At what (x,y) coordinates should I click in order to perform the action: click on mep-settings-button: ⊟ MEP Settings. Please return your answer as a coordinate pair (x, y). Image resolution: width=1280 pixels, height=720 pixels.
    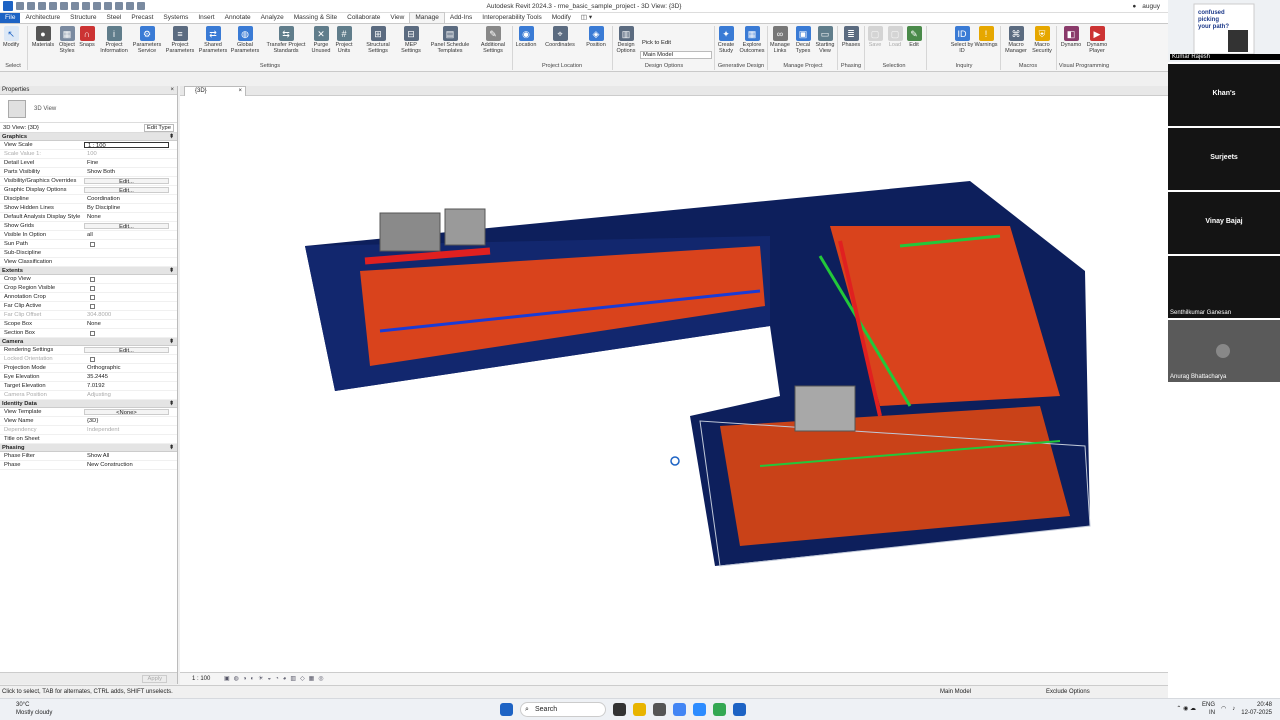
    Looking at the image, I should click on (411, 40).